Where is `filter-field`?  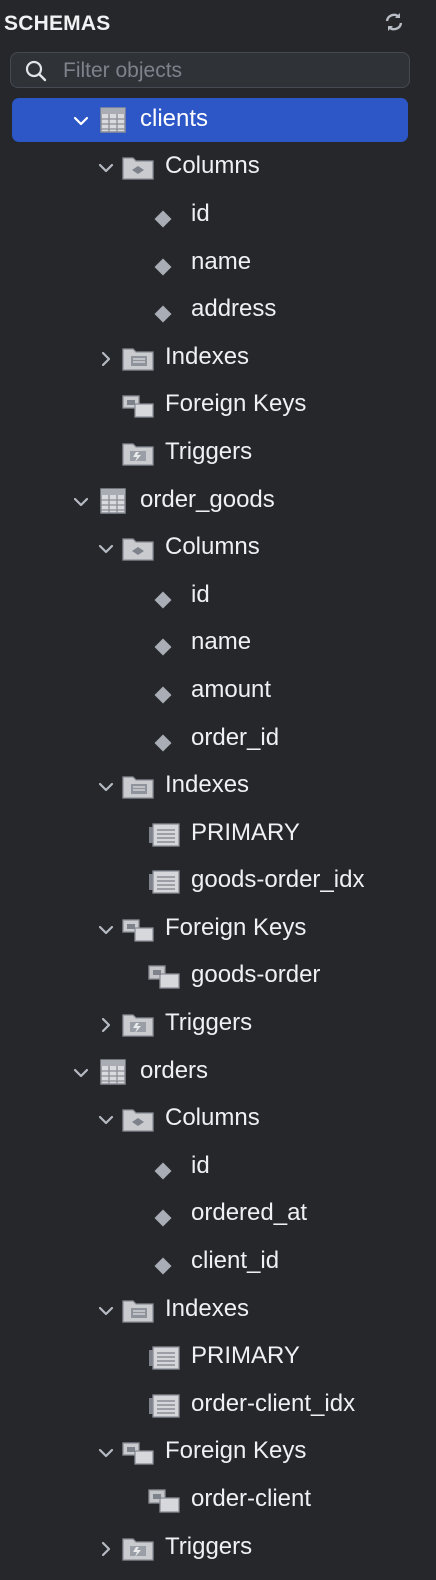 filter-field is located at coordinates (210, 70).